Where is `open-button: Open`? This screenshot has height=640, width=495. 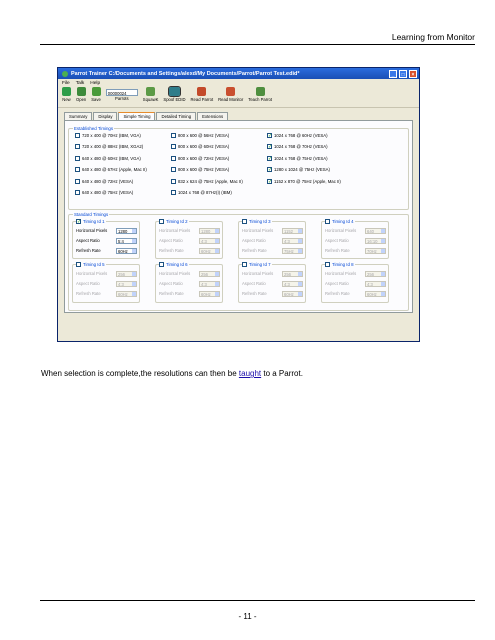 open-button: Open is located at coordinates (81, 94).